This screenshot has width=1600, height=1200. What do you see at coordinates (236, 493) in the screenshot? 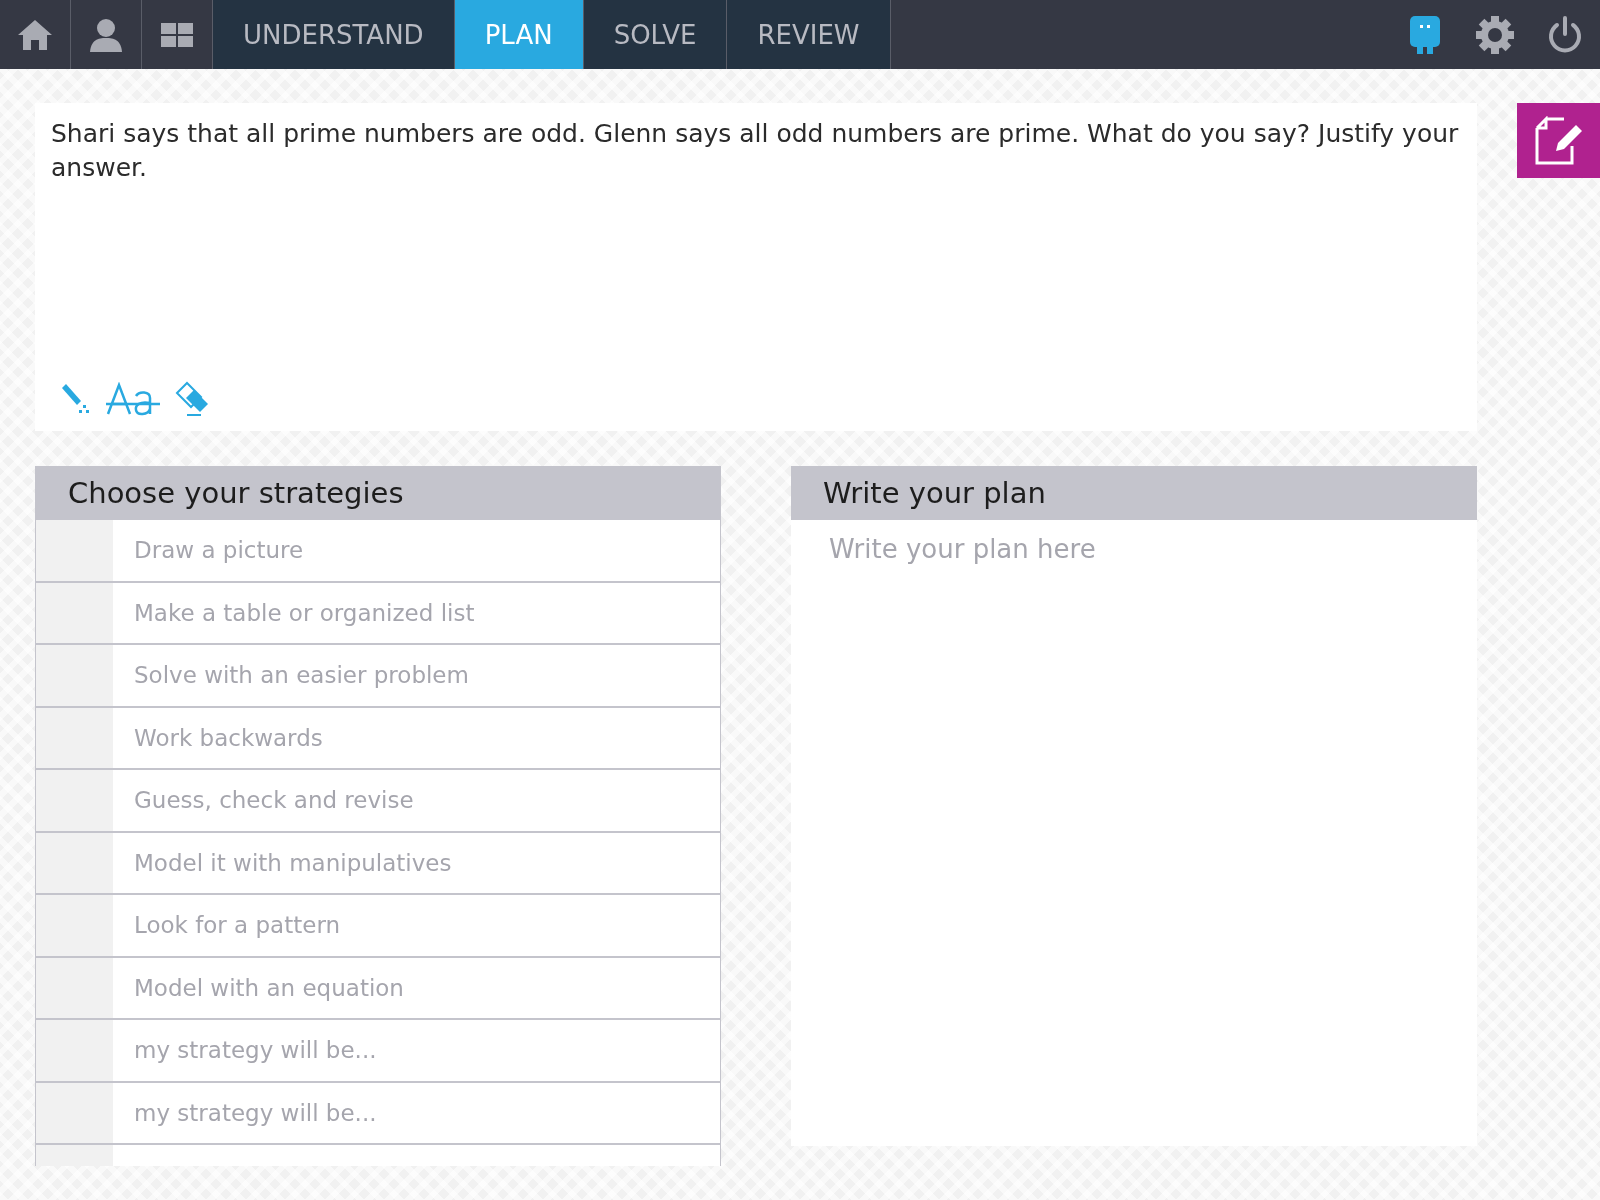
I see `panel-title: Choose your strategies` at bounding box center [236, 493].